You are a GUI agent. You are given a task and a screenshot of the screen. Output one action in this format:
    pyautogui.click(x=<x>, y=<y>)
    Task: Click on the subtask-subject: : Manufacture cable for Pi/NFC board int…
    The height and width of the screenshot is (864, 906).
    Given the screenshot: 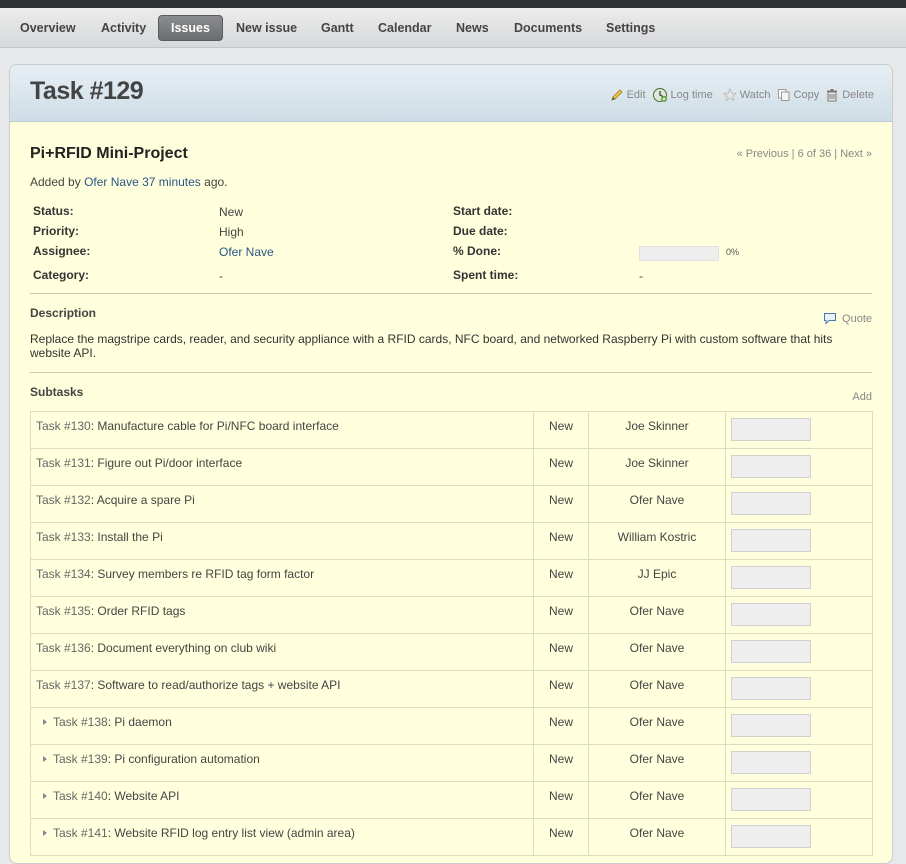 What is the action you would take?
    pyautogui.click(x=214, y=426)
    